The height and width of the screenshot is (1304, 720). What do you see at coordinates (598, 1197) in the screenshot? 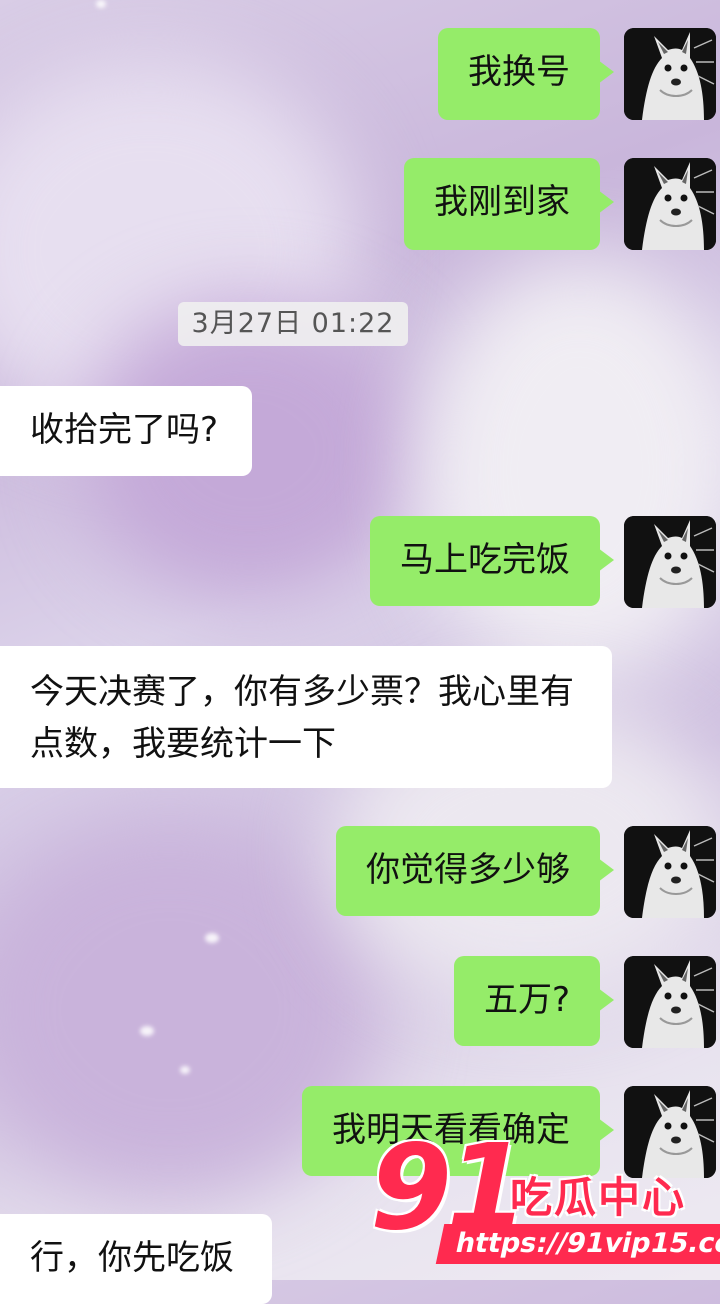
I see `watermark-site-name: 吃瓜中心` at bounding box center [598, 1197].